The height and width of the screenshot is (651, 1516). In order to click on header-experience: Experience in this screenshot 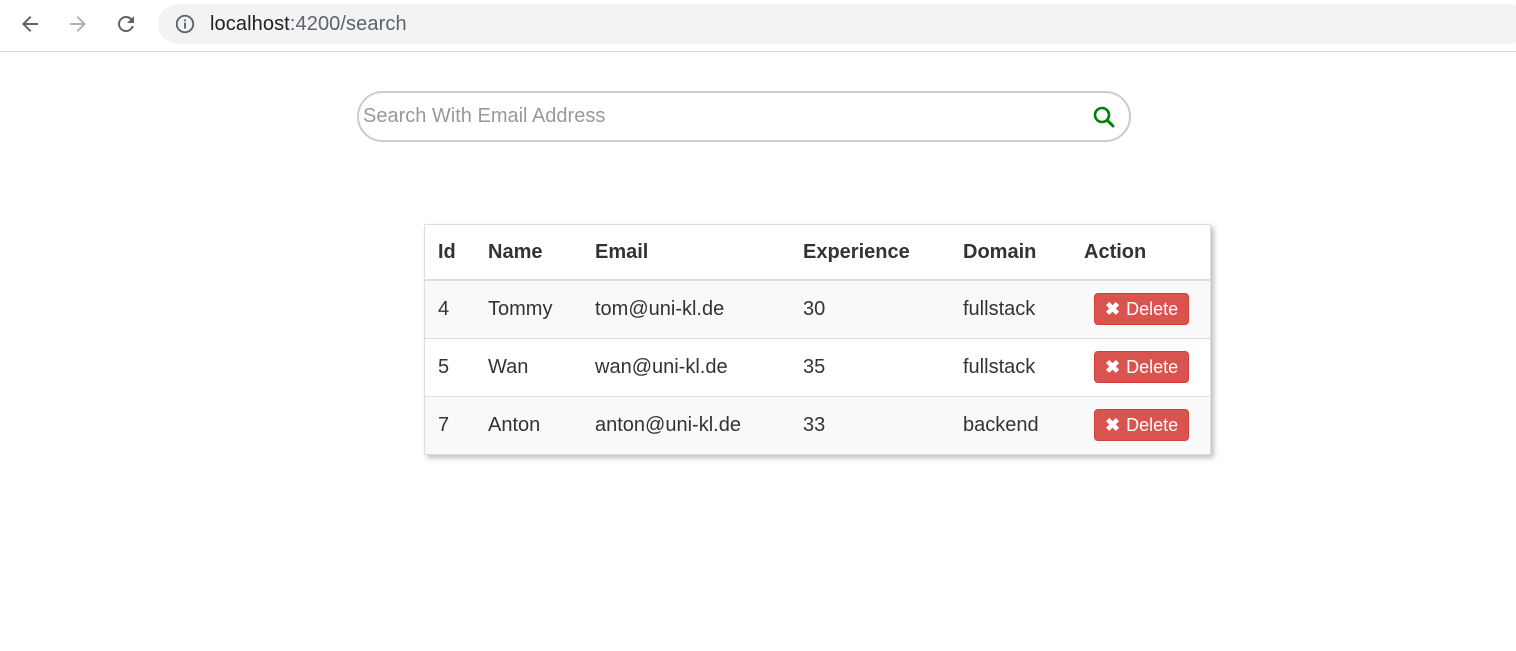, I will do `click(870, 253)`.